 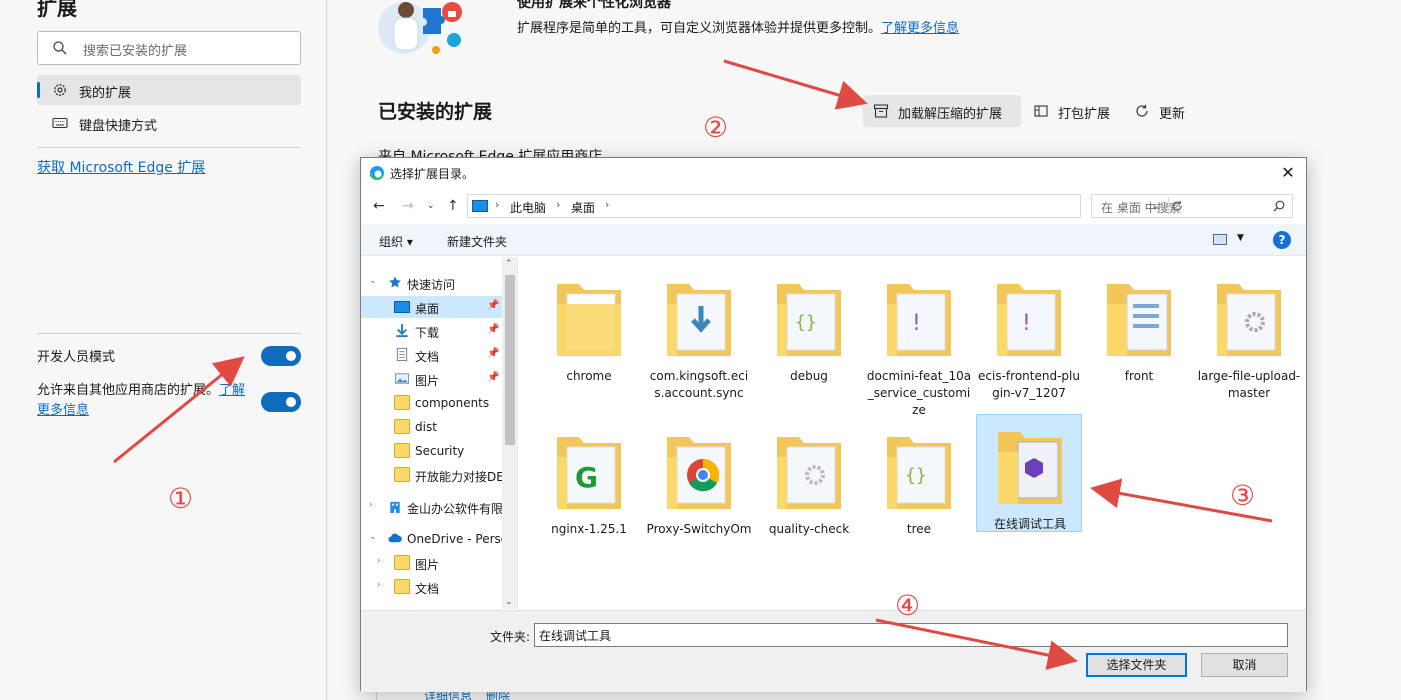 I want to click on tree-scrollbar: ⌃ ⌄, so click(x=509, y=433).